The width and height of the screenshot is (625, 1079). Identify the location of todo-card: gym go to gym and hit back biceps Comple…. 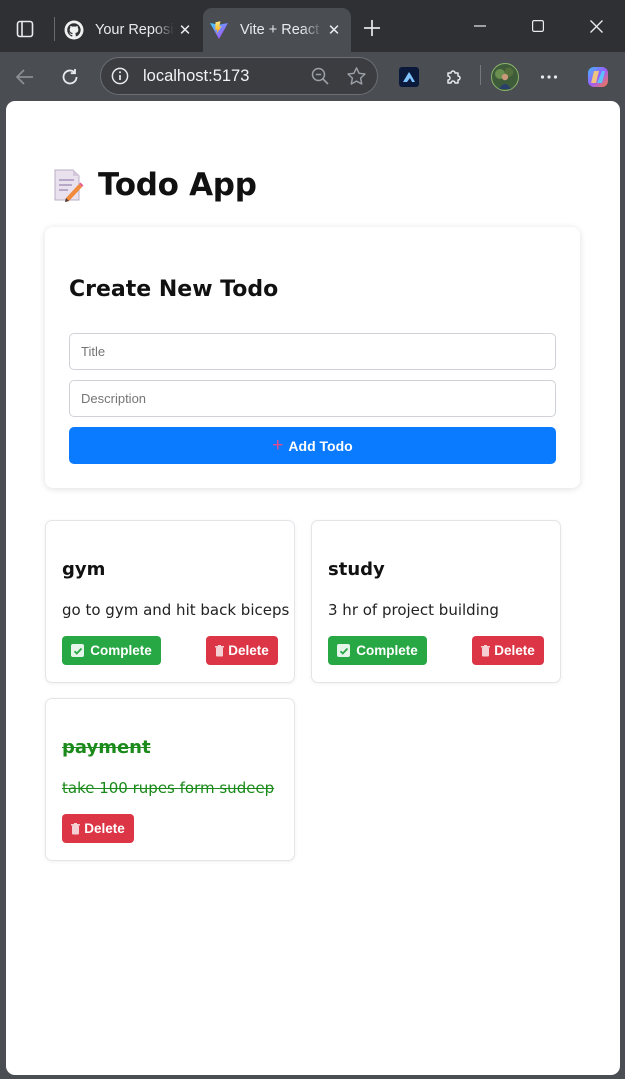
(170, 601).